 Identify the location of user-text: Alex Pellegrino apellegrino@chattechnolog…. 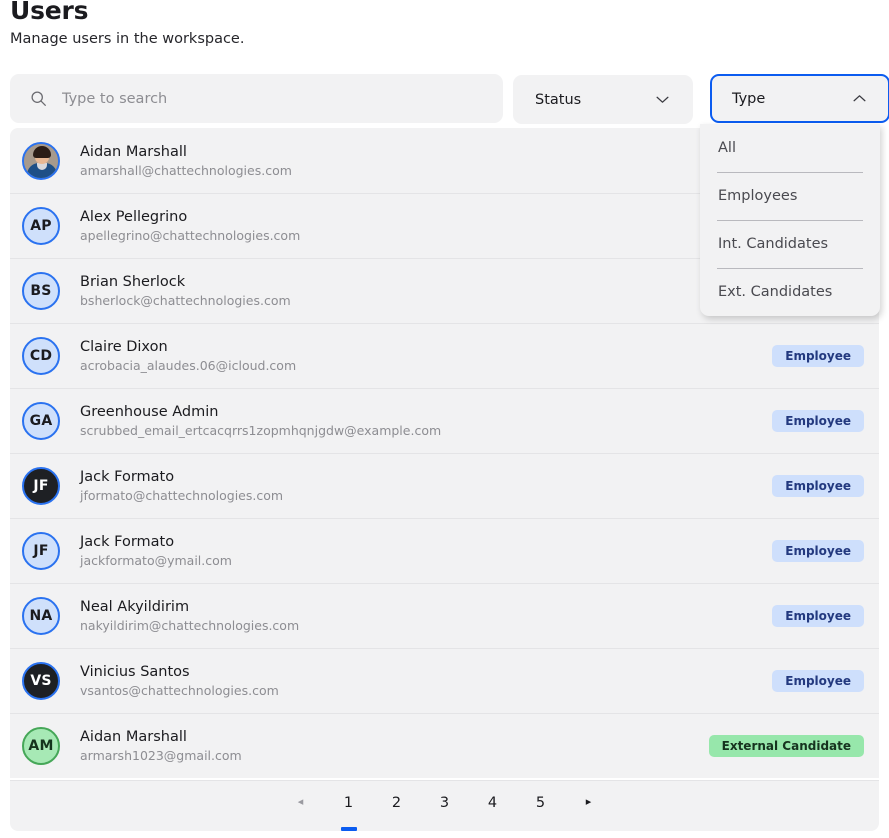
(190, 226).